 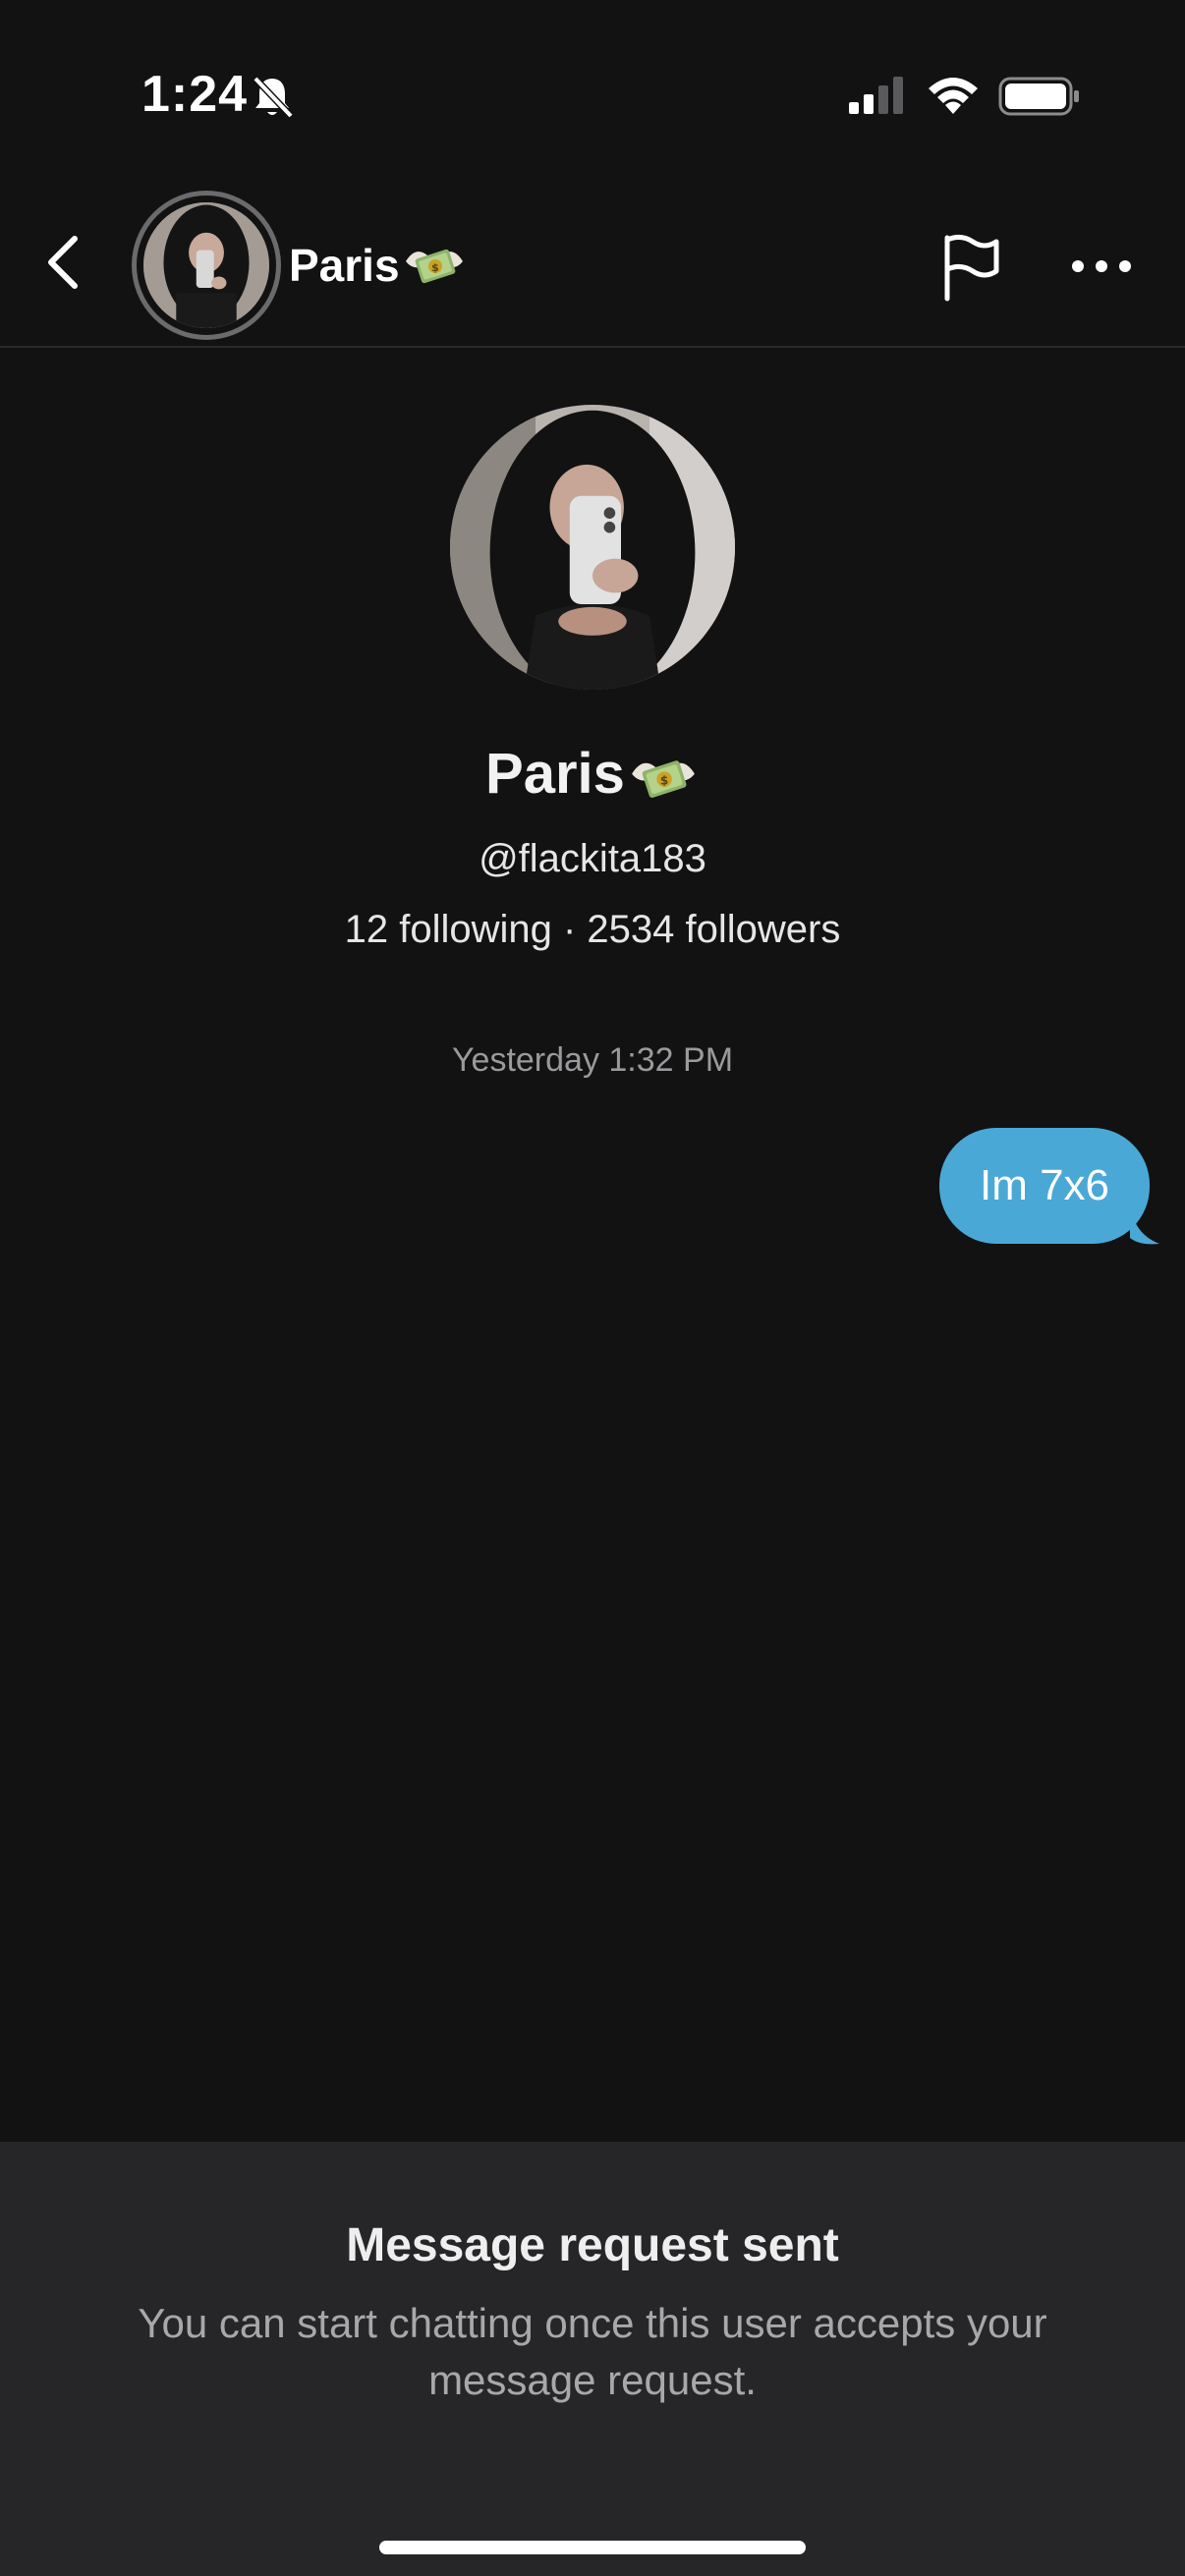 What do you see at coordinates (876, 95) in the screenshot?
I see `cellular-signal-icon` at bounding box center [876, 95].